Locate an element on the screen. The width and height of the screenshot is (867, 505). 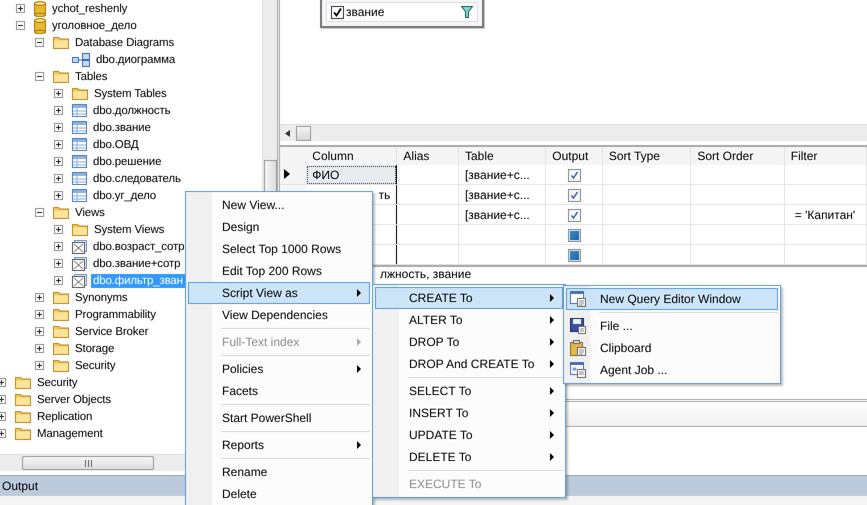
tree-item: Synonyms is located at coordinates (101, 297).